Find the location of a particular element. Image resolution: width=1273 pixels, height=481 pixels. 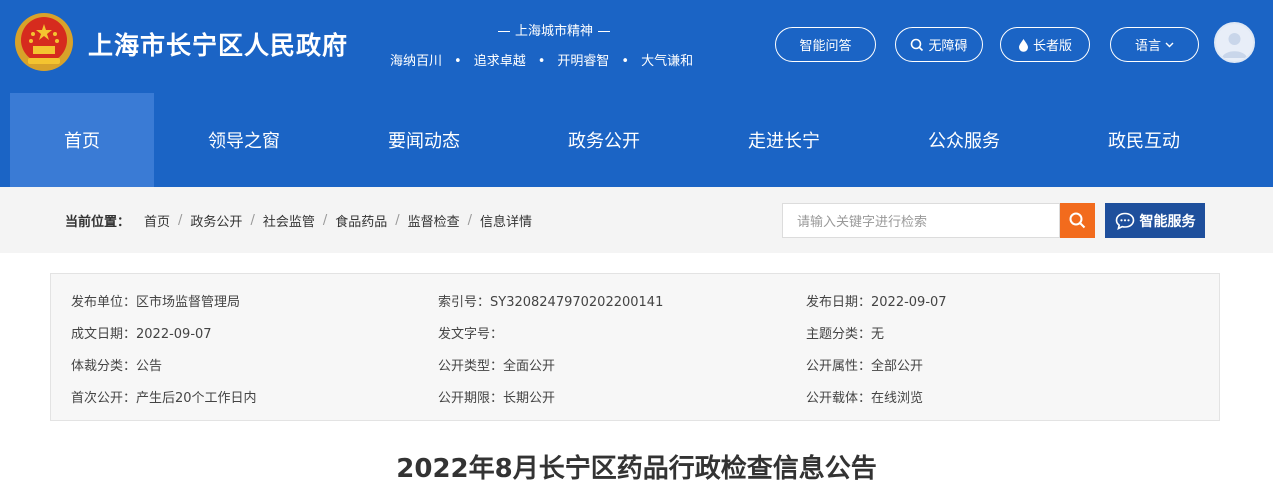

meta-publisher: 发布单位：区市场监督管理局 is located at coordinates (156, 302).